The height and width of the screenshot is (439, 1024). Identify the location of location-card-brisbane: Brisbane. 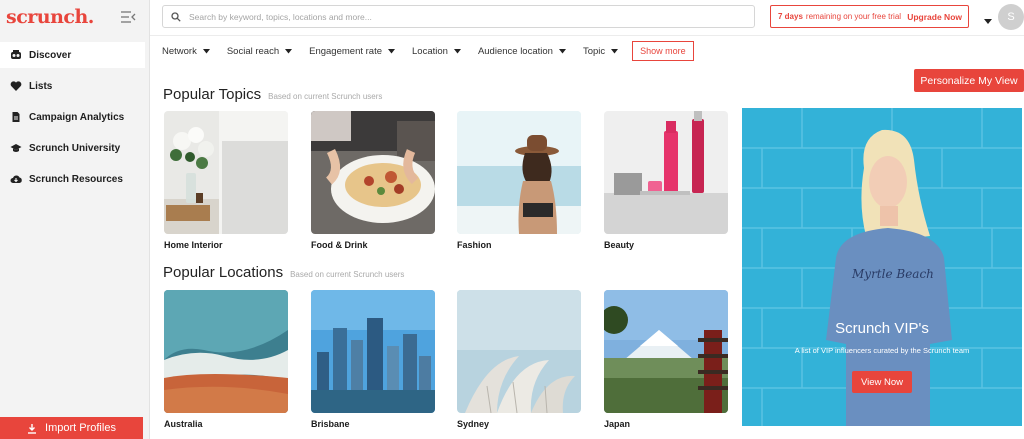
(373, 359).